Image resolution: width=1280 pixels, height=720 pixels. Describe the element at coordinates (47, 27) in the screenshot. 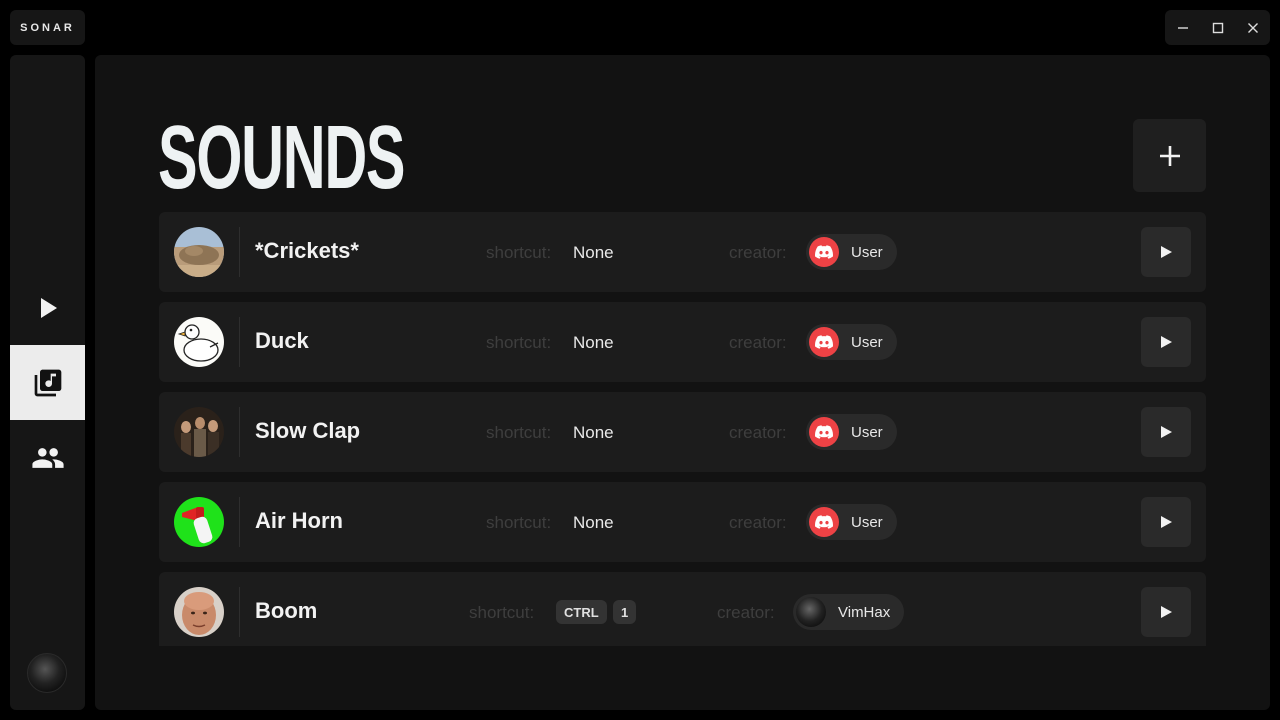

I see `app-brand: SONAR` at that location.